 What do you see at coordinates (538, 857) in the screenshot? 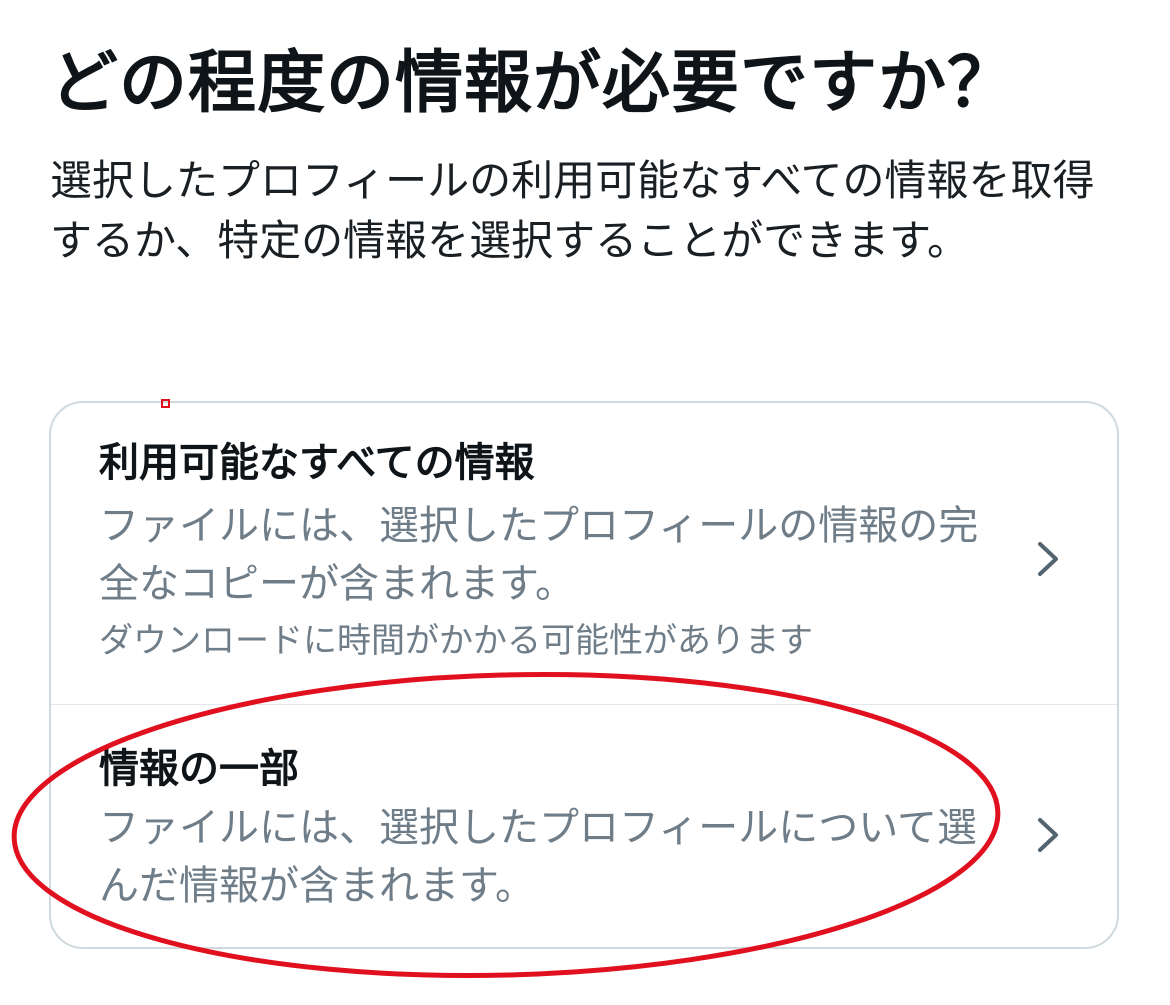
I see `option-description: ファイルには、選択したプロフィールについて選んだ情報が含まれます。` at bounding box center [538, 857].